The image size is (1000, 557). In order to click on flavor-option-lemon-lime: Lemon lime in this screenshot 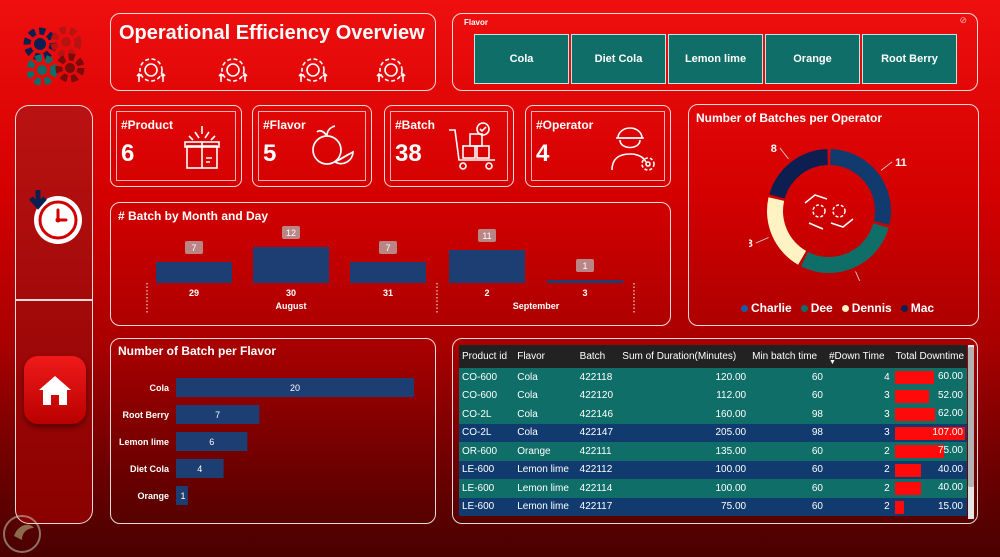, I will do `click(715, 59)`.